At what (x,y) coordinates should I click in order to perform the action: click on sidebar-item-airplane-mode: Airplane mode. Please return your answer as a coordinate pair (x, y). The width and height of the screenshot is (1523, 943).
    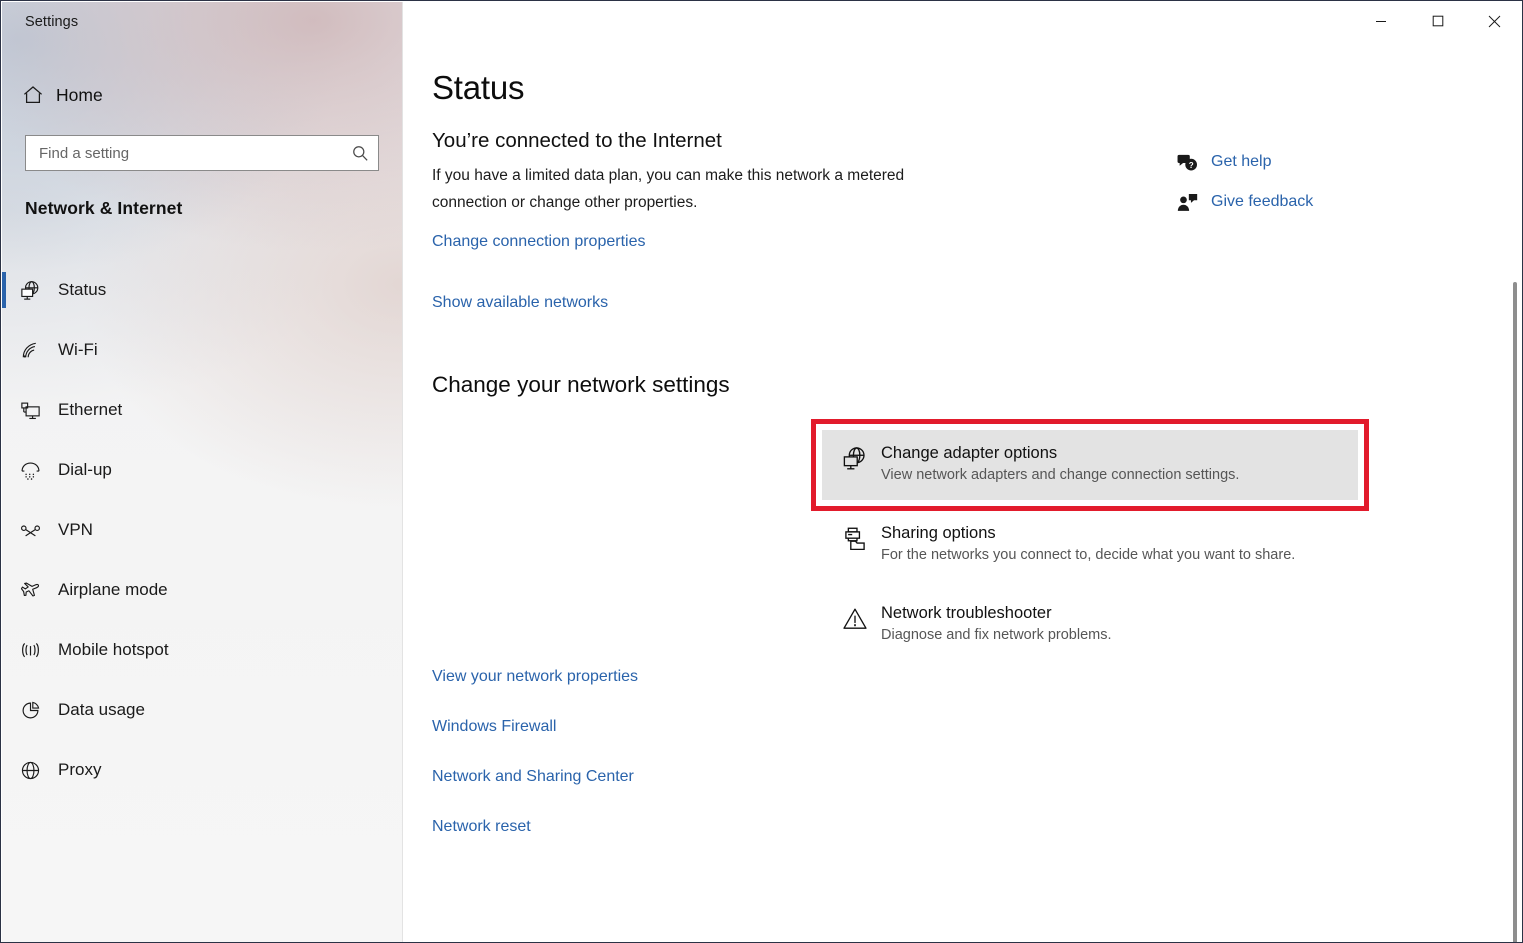
    Looking at the image, I should click on (202, 590).